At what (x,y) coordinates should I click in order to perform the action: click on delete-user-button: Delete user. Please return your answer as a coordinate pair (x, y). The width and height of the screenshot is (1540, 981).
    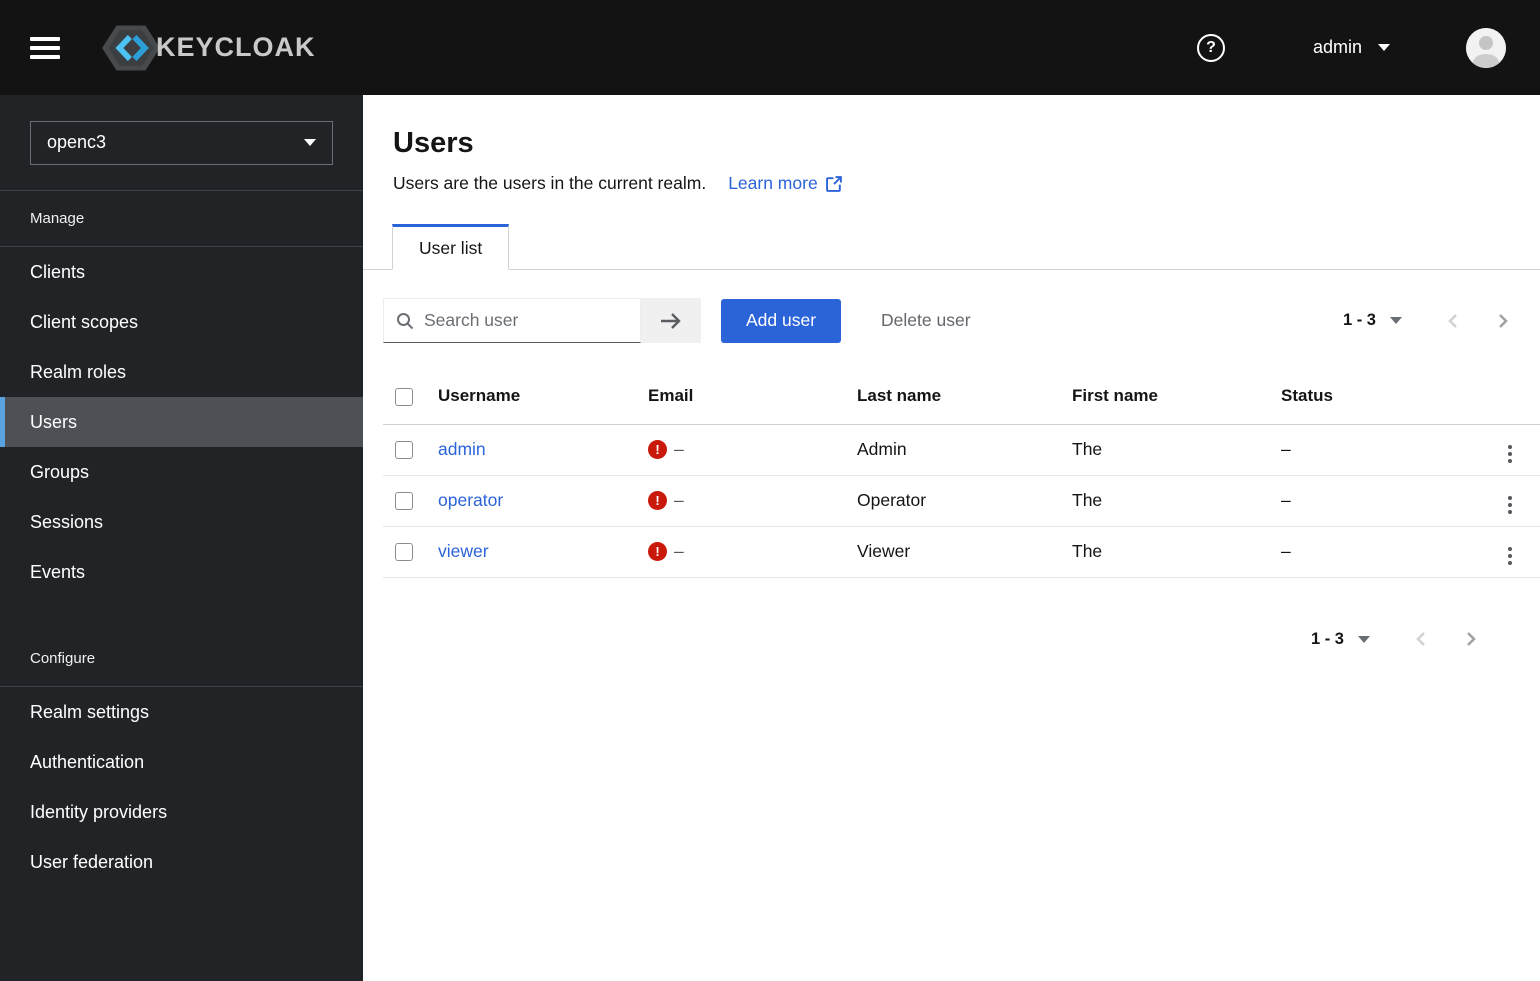
    Looking at the image, I should click on (926, 320).